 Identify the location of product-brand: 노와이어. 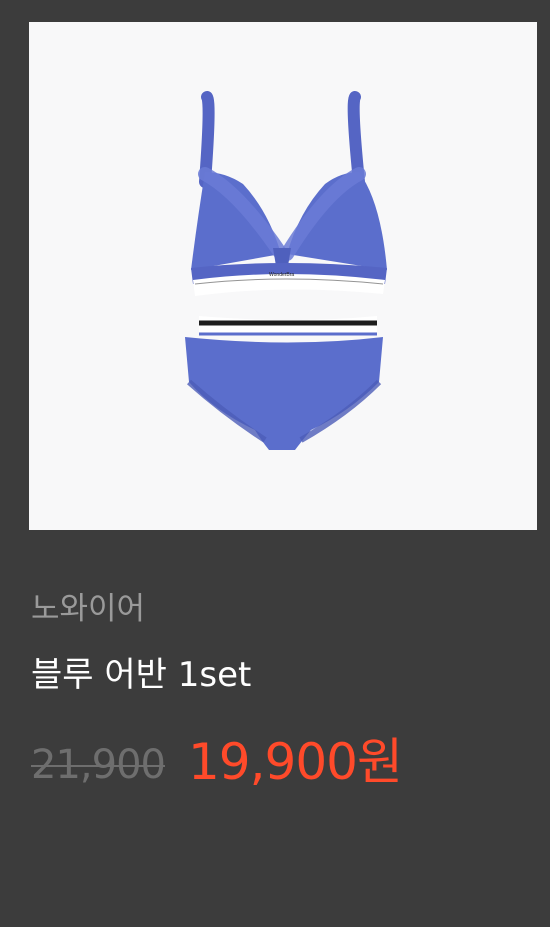
(88, 609).